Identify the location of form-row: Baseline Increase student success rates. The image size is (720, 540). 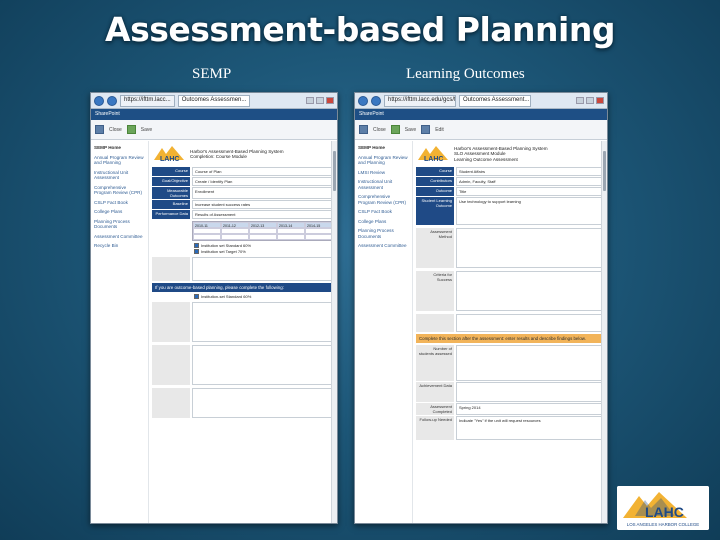
(243, 204).